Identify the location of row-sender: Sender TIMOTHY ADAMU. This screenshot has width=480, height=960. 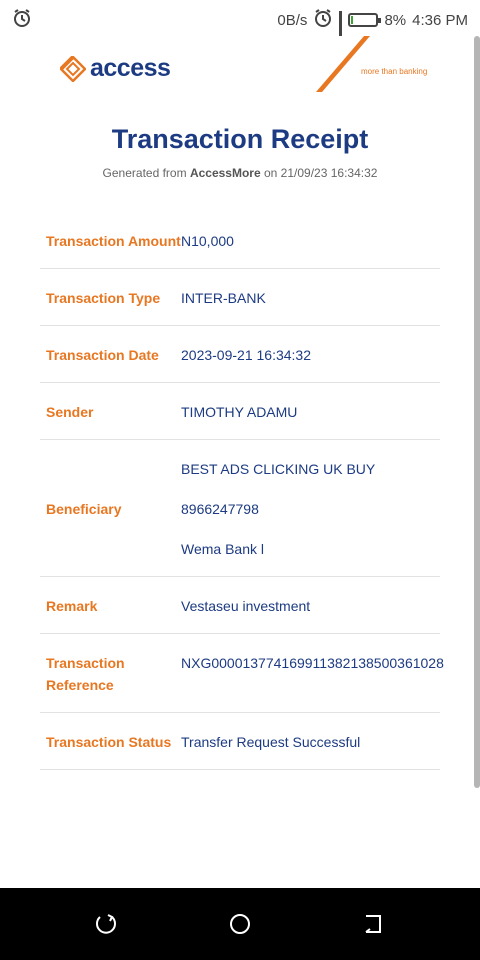
(240, 411).